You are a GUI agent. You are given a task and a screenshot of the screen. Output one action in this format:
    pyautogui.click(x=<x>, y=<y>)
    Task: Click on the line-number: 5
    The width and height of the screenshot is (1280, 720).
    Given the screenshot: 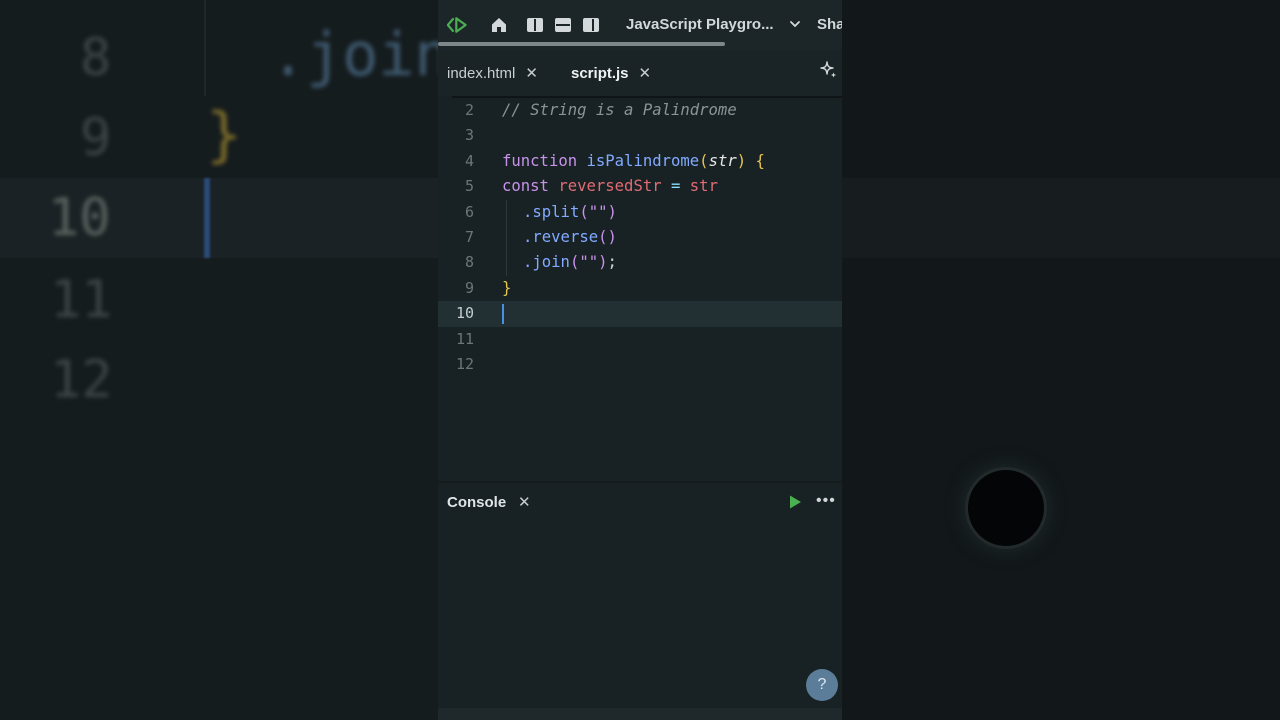 What is the action you would take?
    pyautogui.click(x=469, y=186)
    